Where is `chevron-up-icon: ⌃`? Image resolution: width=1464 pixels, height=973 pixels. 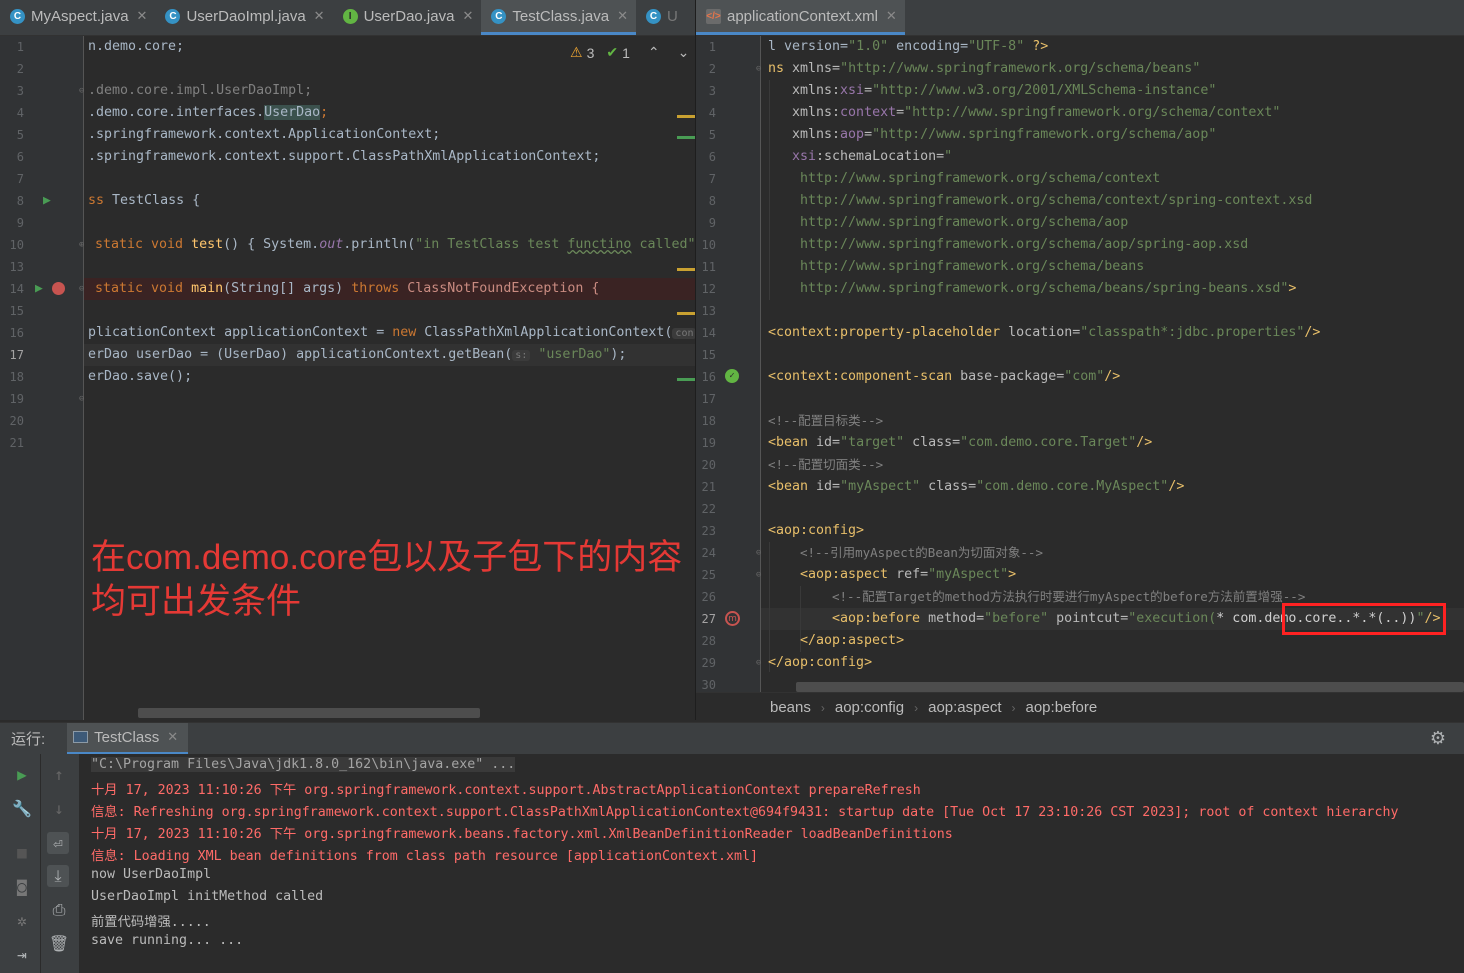
chevron-up-icon: ⌃ is located at coordinates (654, 52).